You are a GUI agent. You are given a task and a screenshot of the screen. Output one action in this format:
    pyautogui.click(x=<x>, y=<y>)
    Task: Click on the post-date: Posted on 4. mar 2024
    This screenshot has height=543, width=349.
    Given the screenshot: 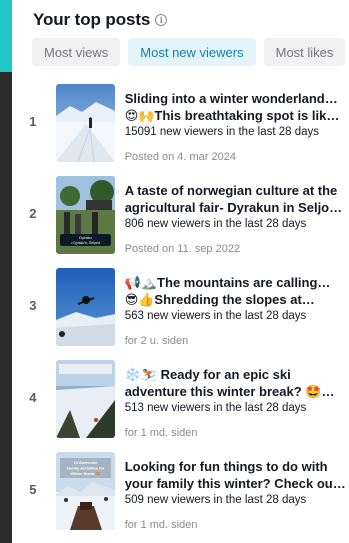 What is the action you would take?
    pyautogui.click(x=180, y=157)
    